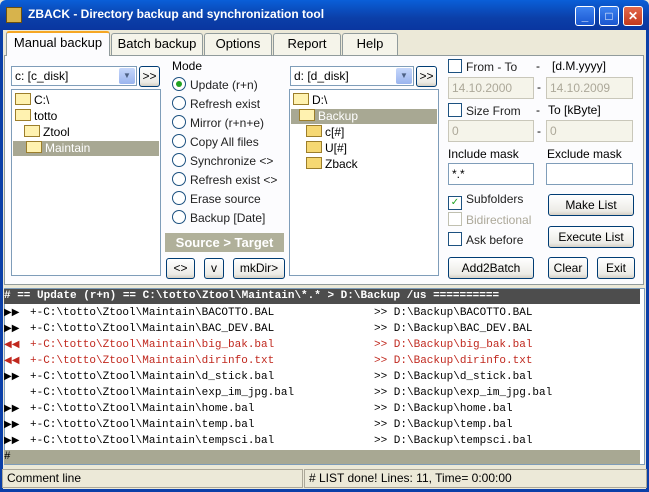 This screenshot has height=492, width=649. I want to click on mode-option-refresh: Refresh exist, so click(216, 103).